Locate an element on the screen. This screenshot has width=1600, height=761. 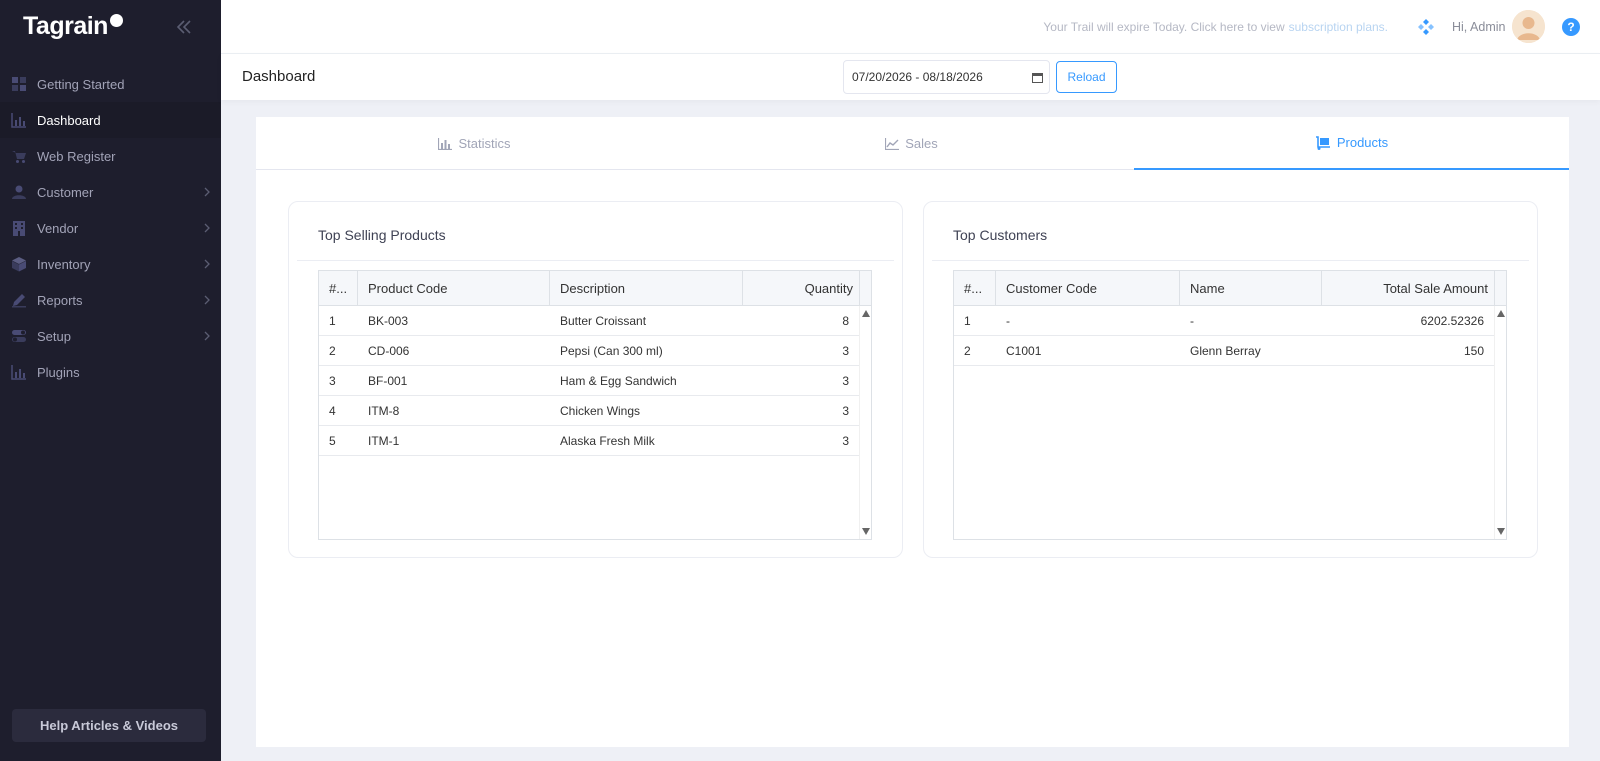
line-chart-icon is located at coordinates (892, 143).